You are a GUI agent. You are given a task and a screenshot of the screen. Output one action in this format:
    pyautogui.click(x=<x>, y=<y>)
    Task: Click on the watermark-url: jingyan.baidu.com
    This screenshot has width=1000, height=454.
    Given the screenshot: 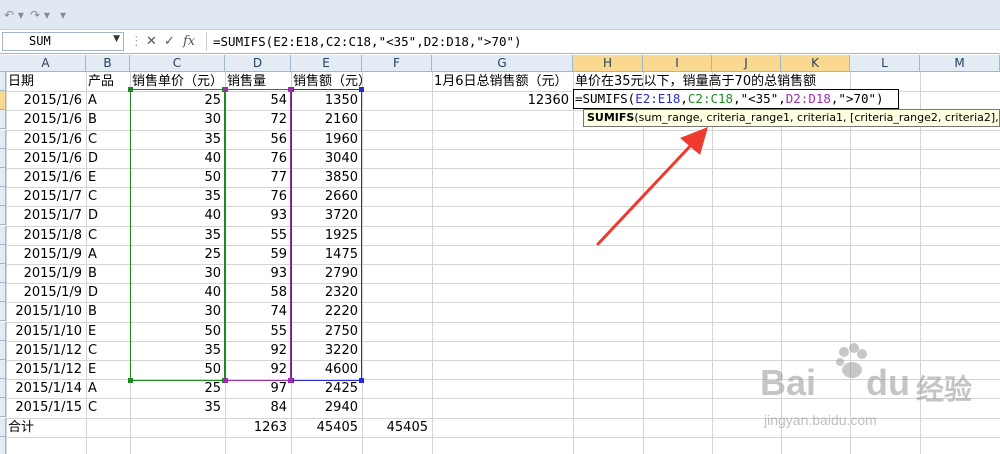 What is the action you would take?
    pyautogui.click(x=820, y=420)
    